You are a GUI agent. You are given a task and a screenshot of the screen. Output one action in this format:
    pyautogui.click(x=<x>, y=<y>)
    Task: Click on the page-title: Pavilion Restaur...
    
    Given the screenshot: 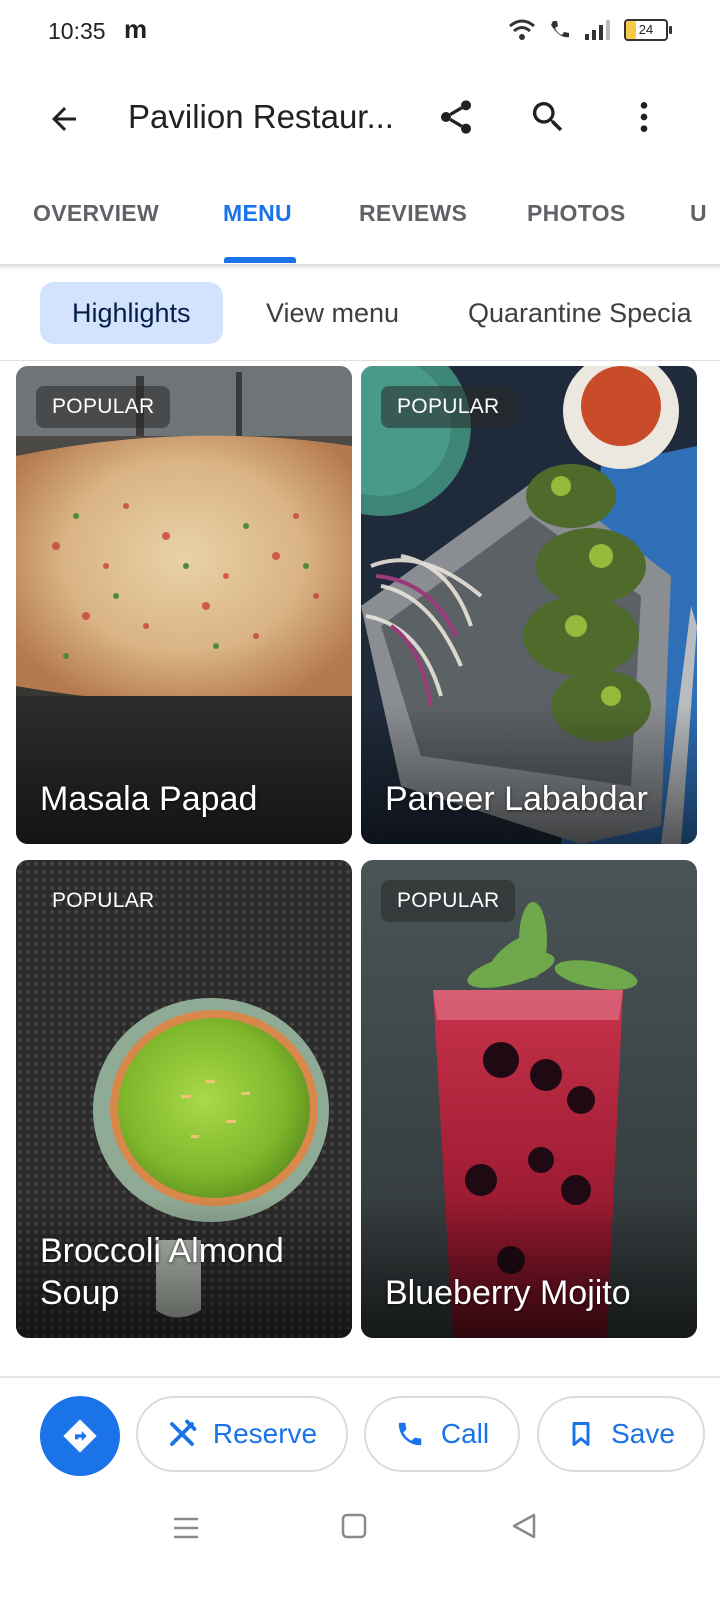 What is the action you would take?
    pyautogui.click(x=261, y=116)
    